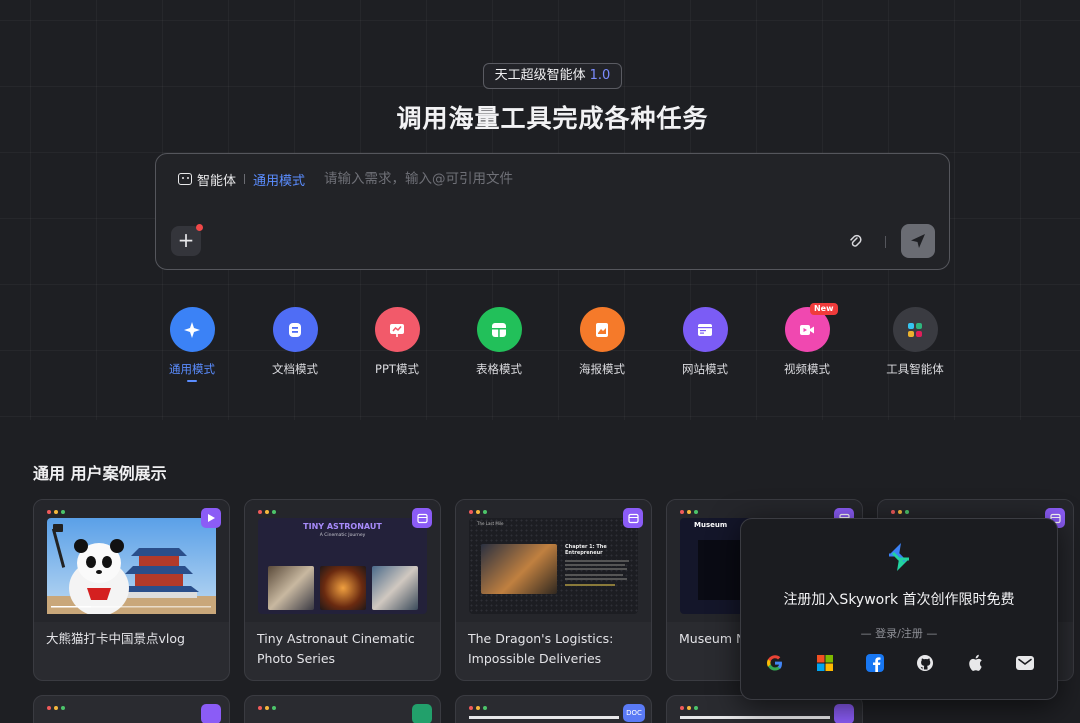 This screenshot has width=1080, height=723. Describe the element at coordinates (900, 663) in the screenshot. I see `social-login-row` at that location.